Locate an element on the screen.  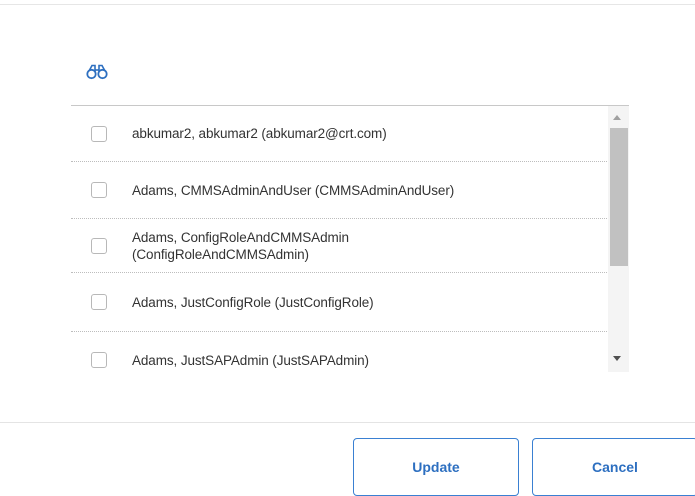
footer-divider is located at coordinates (347, 422).